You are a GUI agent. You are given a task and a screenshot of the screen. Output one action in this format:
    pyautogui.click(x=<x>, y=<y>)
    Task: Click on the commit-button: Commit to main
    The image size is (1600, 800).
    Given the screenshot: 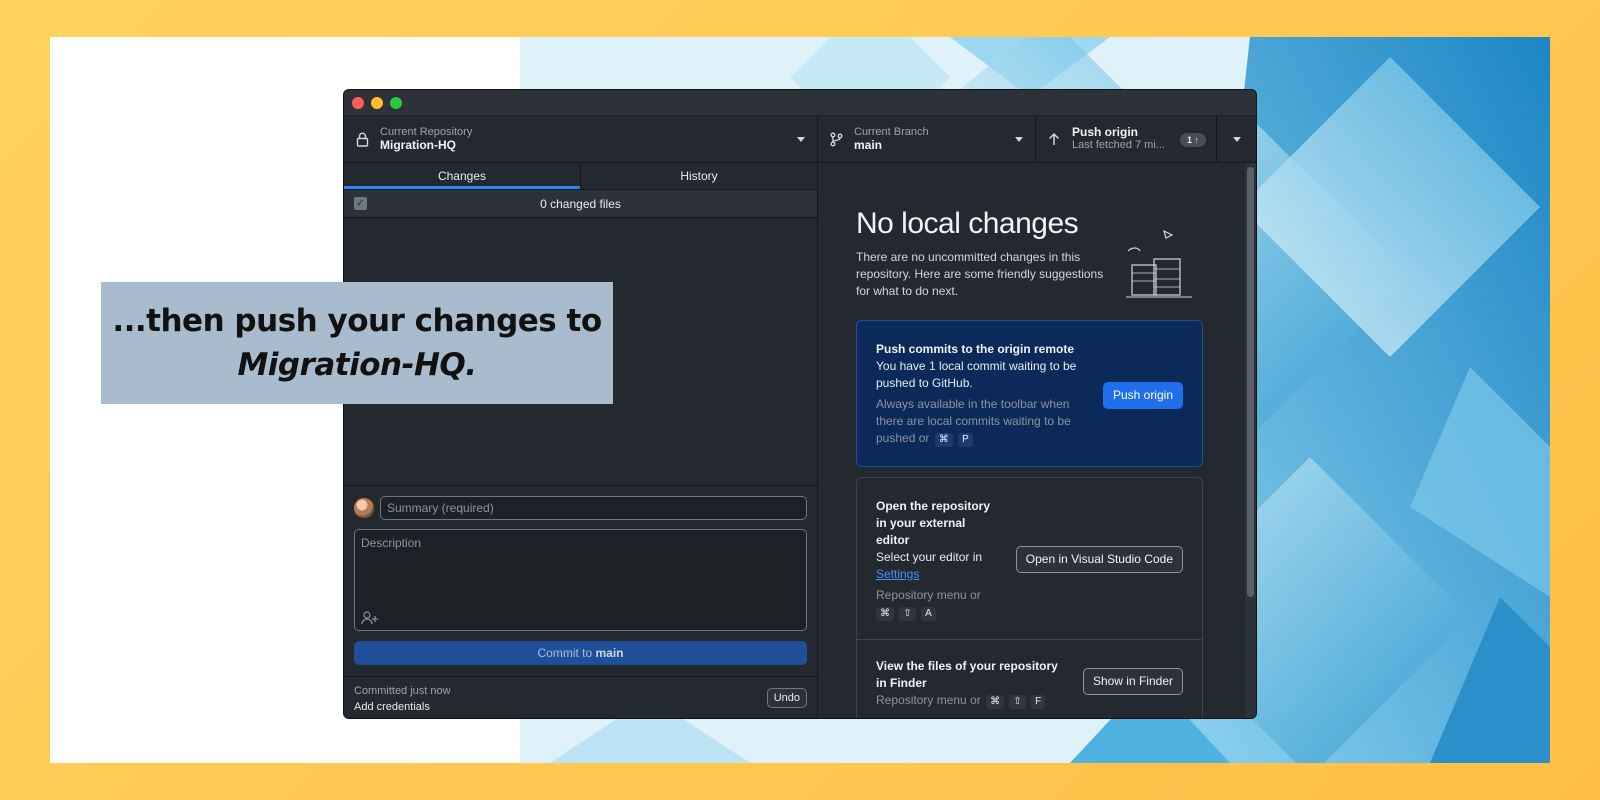 What is the action you would take?
    pyautogui.click(x=580, y=653)
    